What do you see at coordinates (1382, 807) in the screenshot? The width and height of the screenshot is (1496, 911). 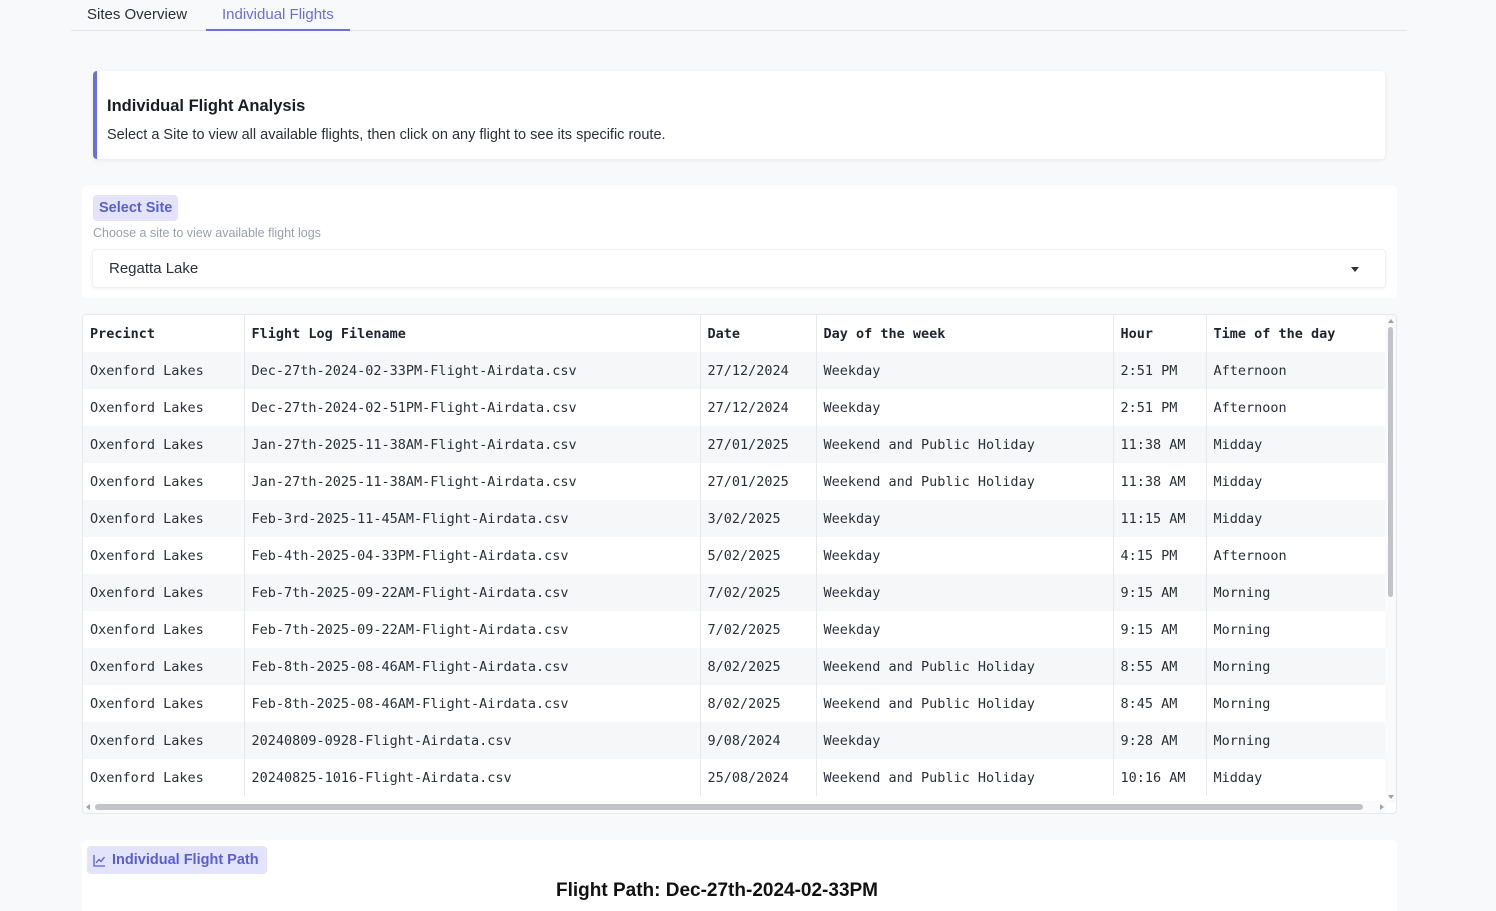 I see `scroll-right-arrow-icon` at bounding box center [1382, 807].